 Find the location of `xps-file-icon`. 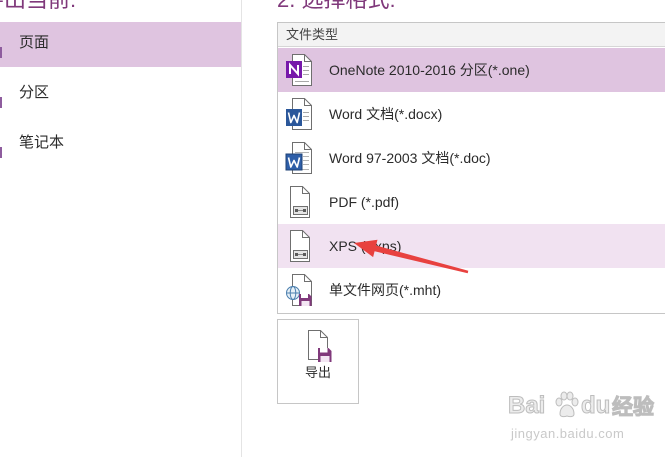

xps-file-icon is located at coordinates (300, 246).